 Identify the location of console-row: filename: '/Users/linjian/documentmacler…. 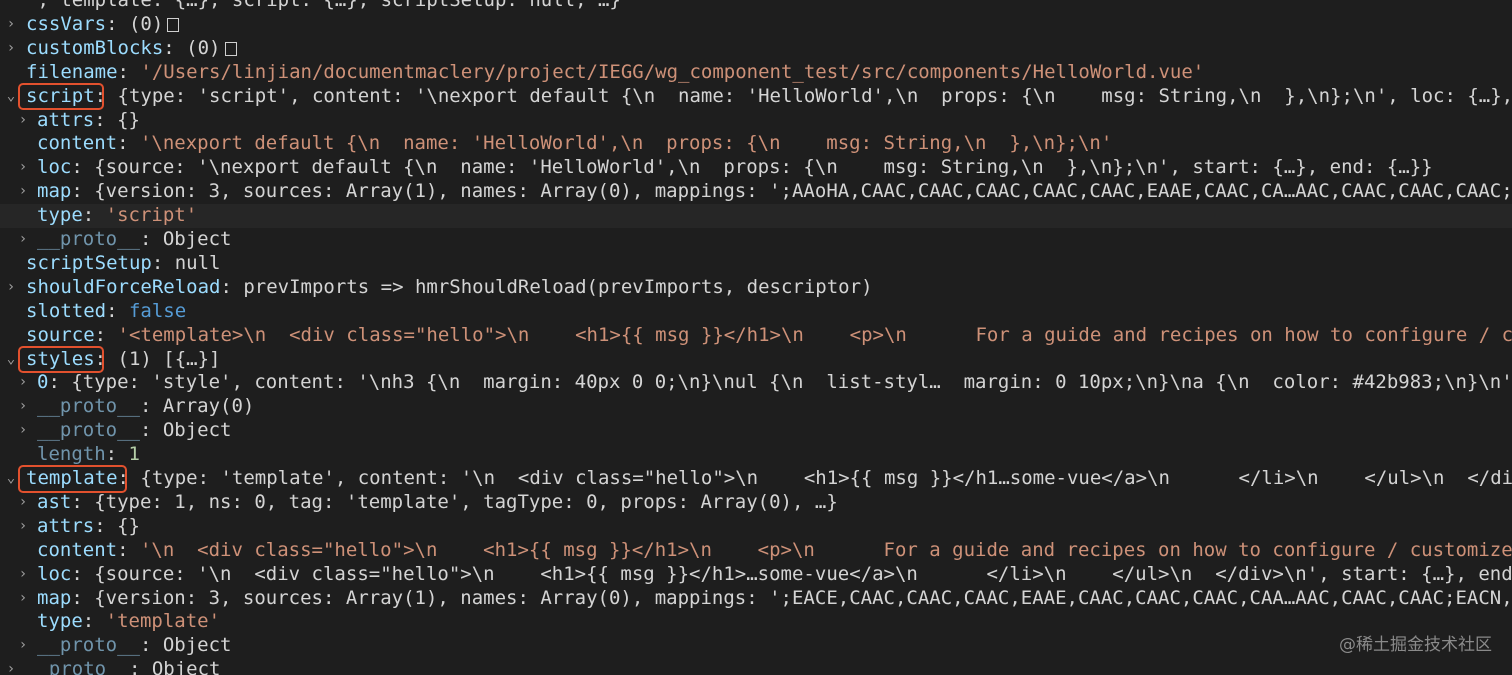
(756, 73).